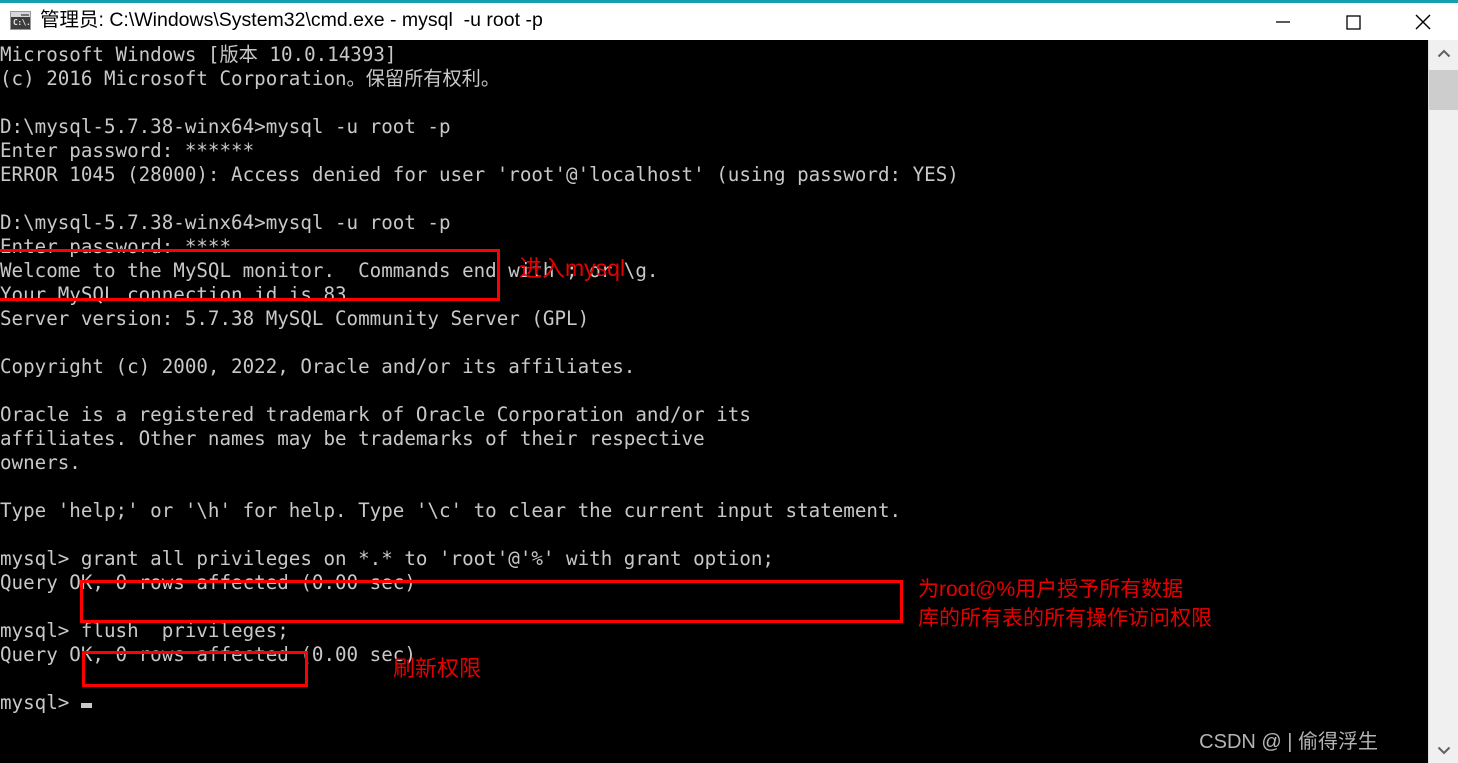 This screenshot has width=1458, height=763. Describe the element at coordinates (1443, 90) in the screenshot. I see `scroll-thumb` at that location.